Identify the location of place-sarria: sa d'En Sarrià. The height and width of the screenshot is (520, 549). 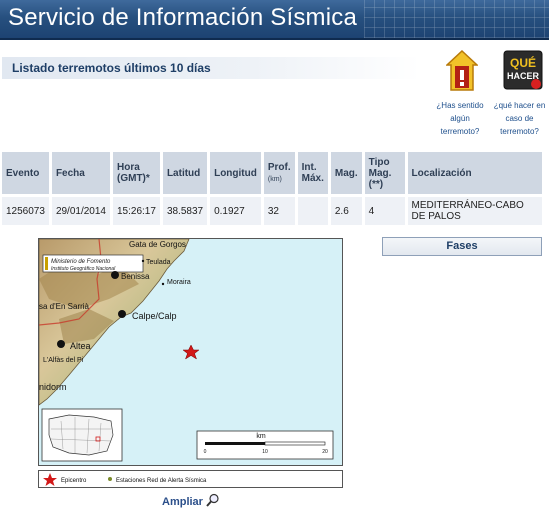
(64, 306).